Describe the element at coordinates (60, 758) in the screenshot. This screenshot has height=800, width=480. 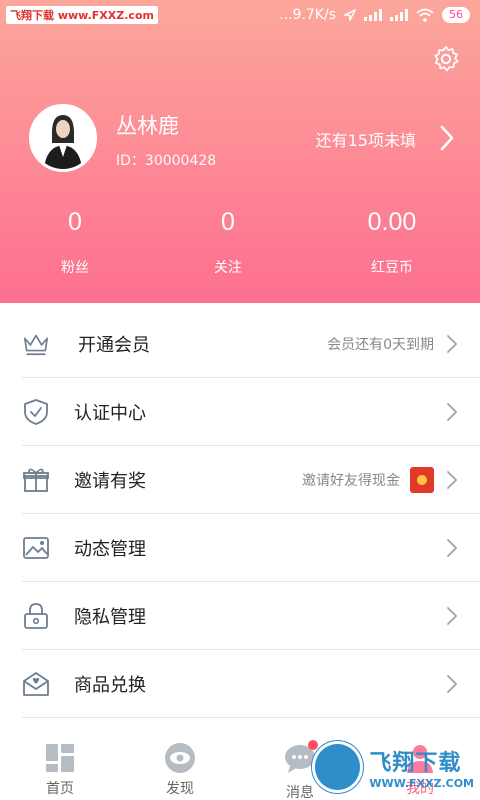
I see `grid-icon` at that location.